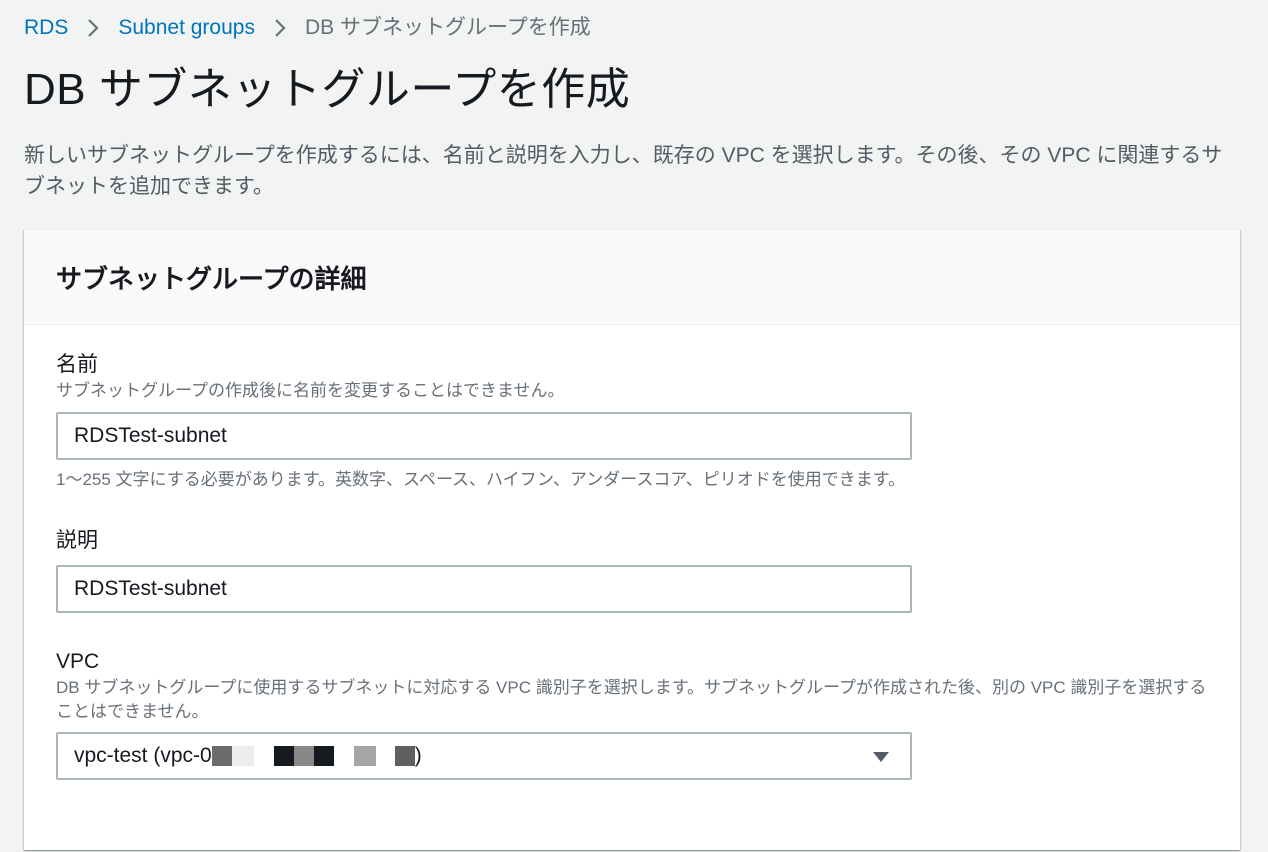 This screenshot has width=1268, height=852. What do you see at coordinates (77, 364) in the screenshot?
I see `name-label: 名前` at bounding box center [77, 364].